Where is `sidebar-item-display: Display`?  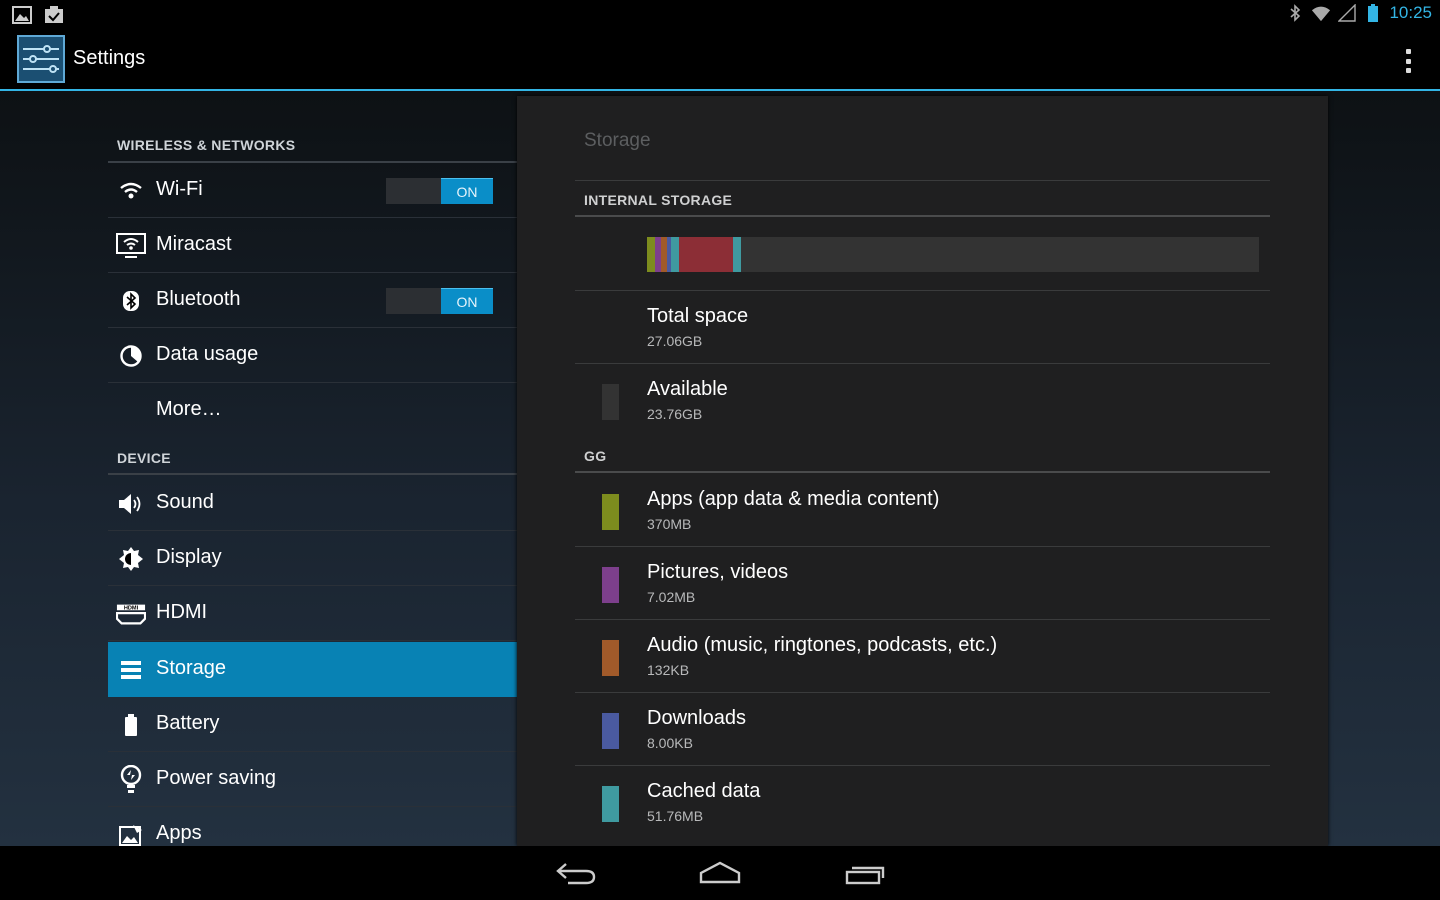 sidebar-item-display: Display is located at coordinates (312, 558).